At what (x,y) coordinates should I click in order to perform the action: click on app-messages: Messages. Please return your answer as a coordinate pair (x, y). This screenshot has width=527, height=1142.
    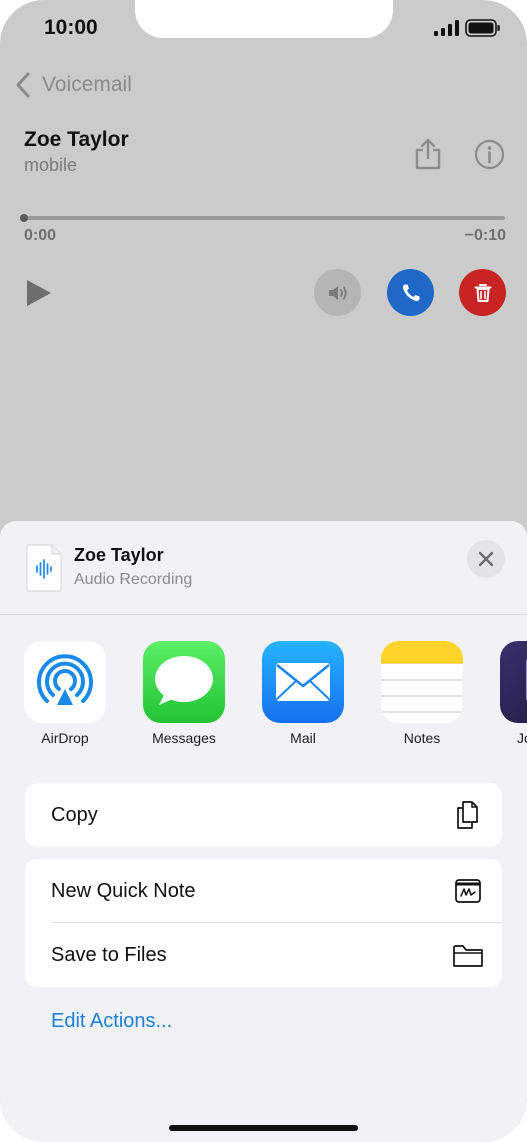
    Looking at the image, I should click on (184, 693).